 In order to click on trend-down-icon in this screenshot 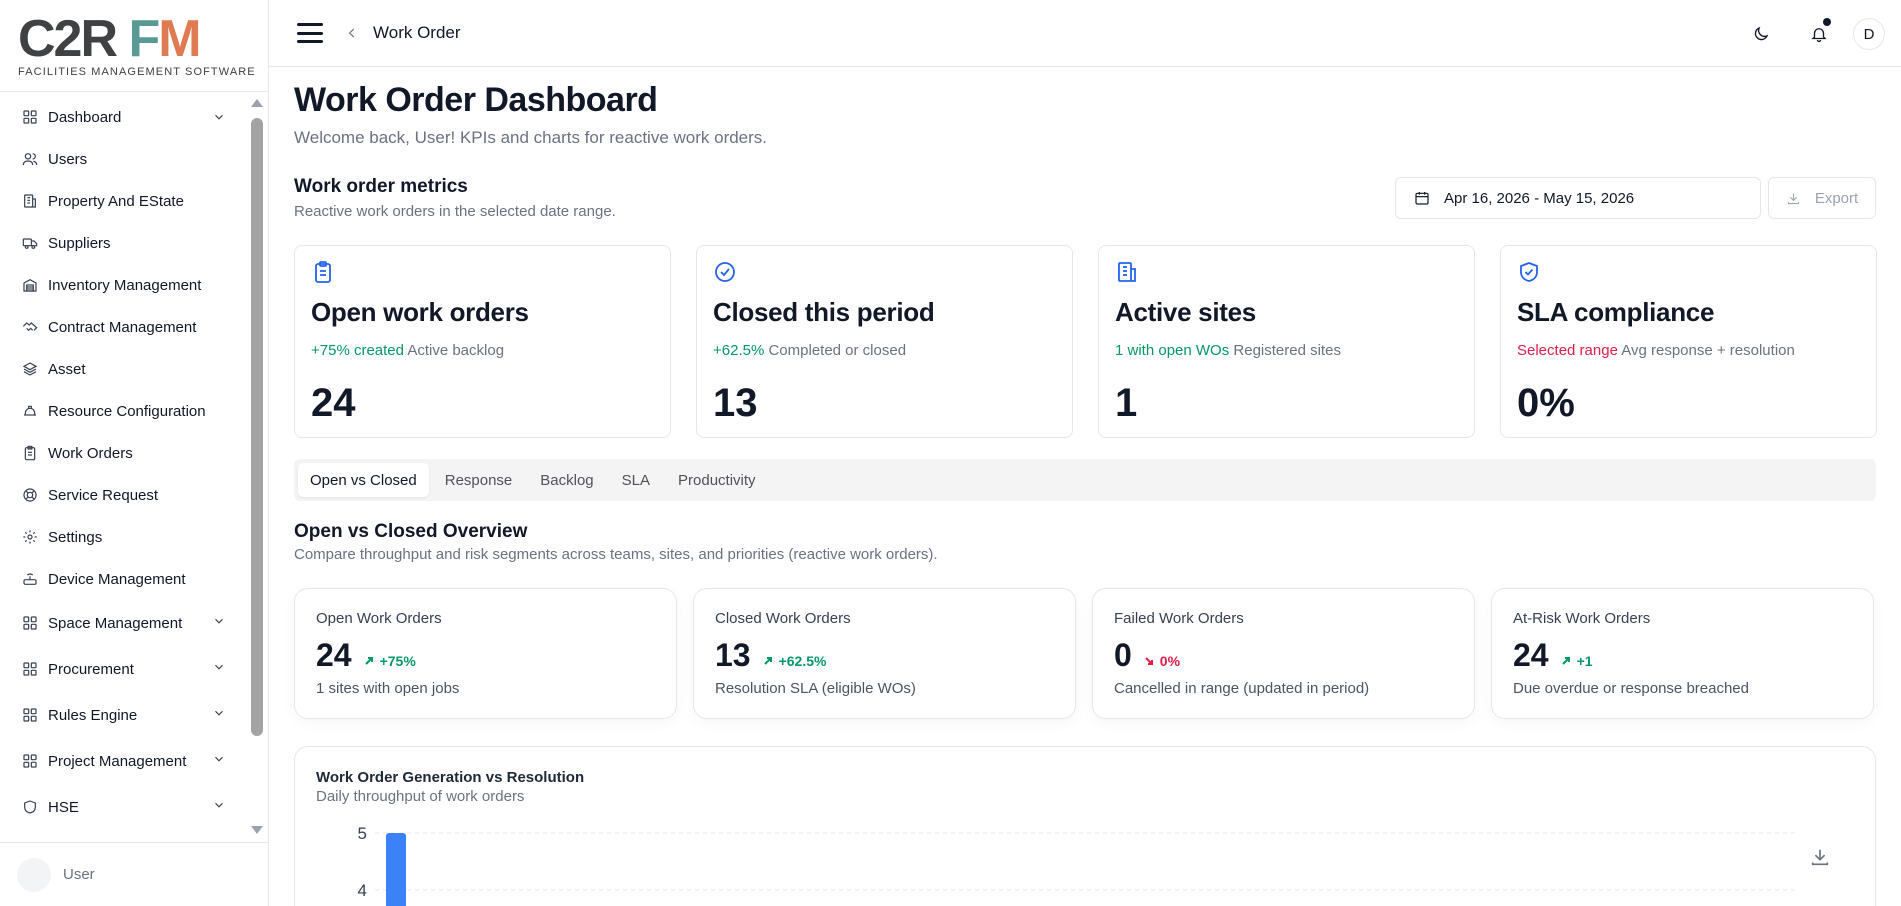, I will do `click(1152, 661)`.